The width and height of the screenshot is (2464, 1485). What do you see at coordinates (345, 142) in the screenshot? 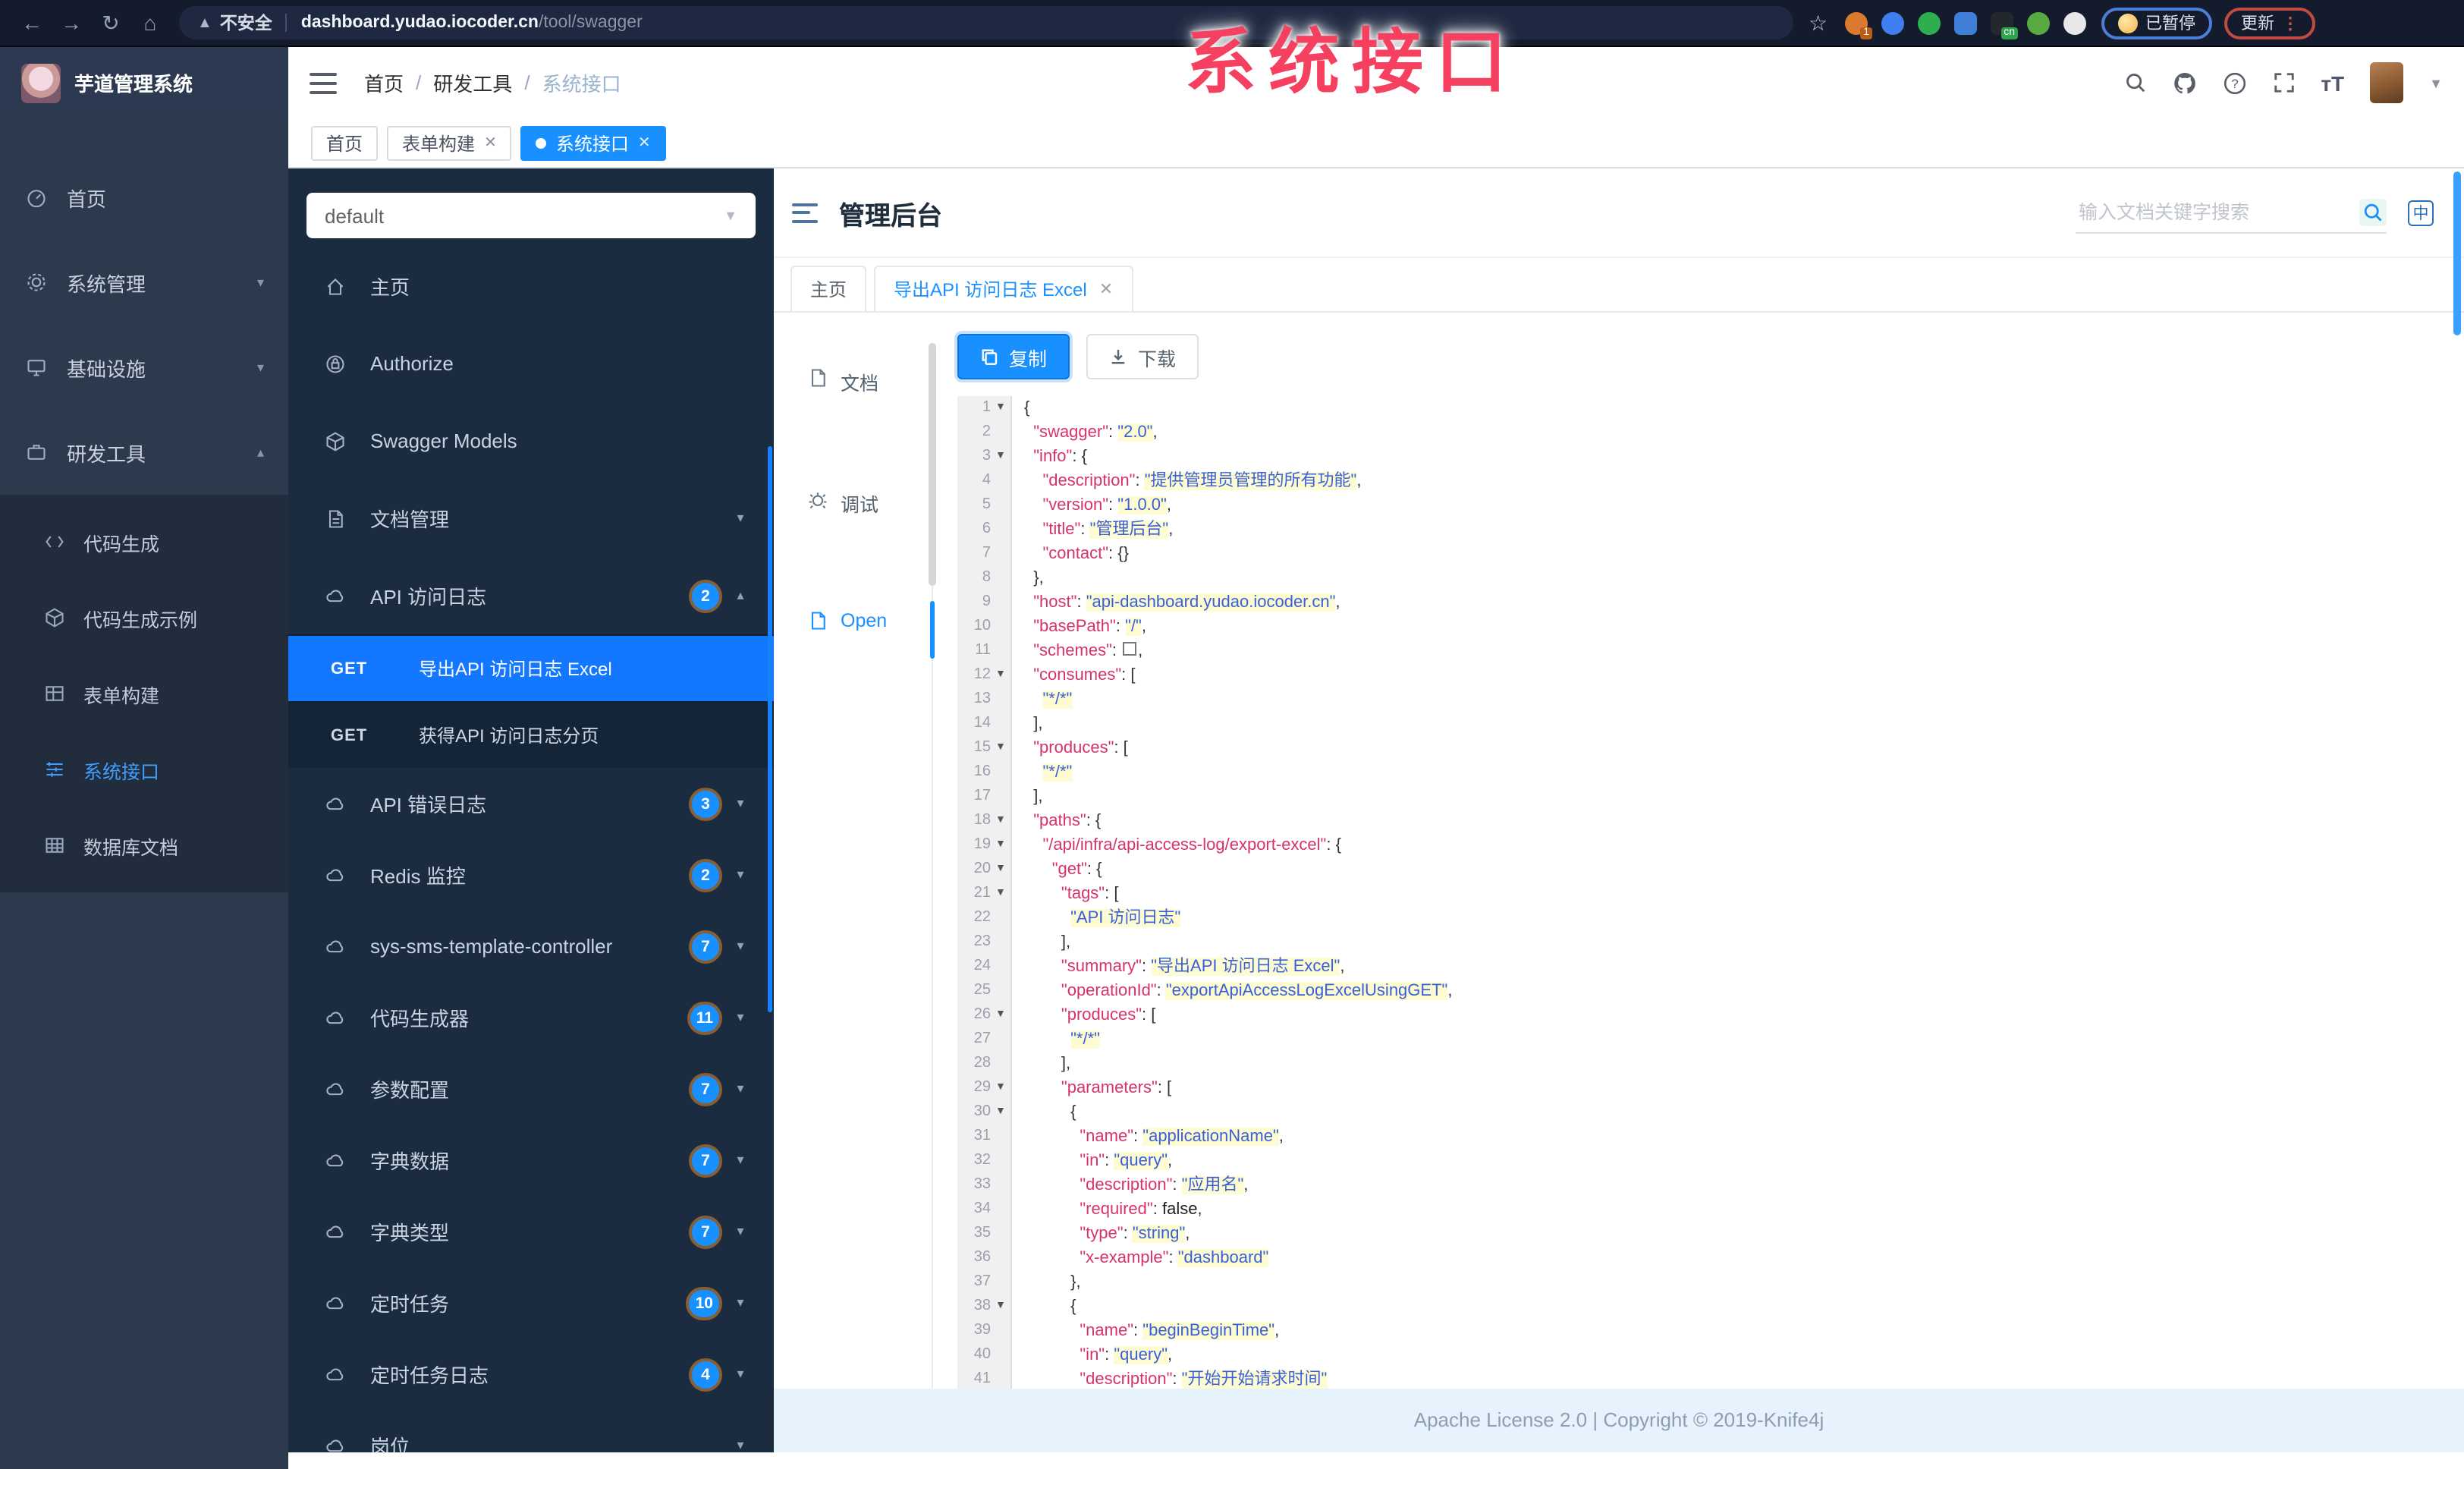
I see `page-tab: 首页` at bounding box center [345, 142].